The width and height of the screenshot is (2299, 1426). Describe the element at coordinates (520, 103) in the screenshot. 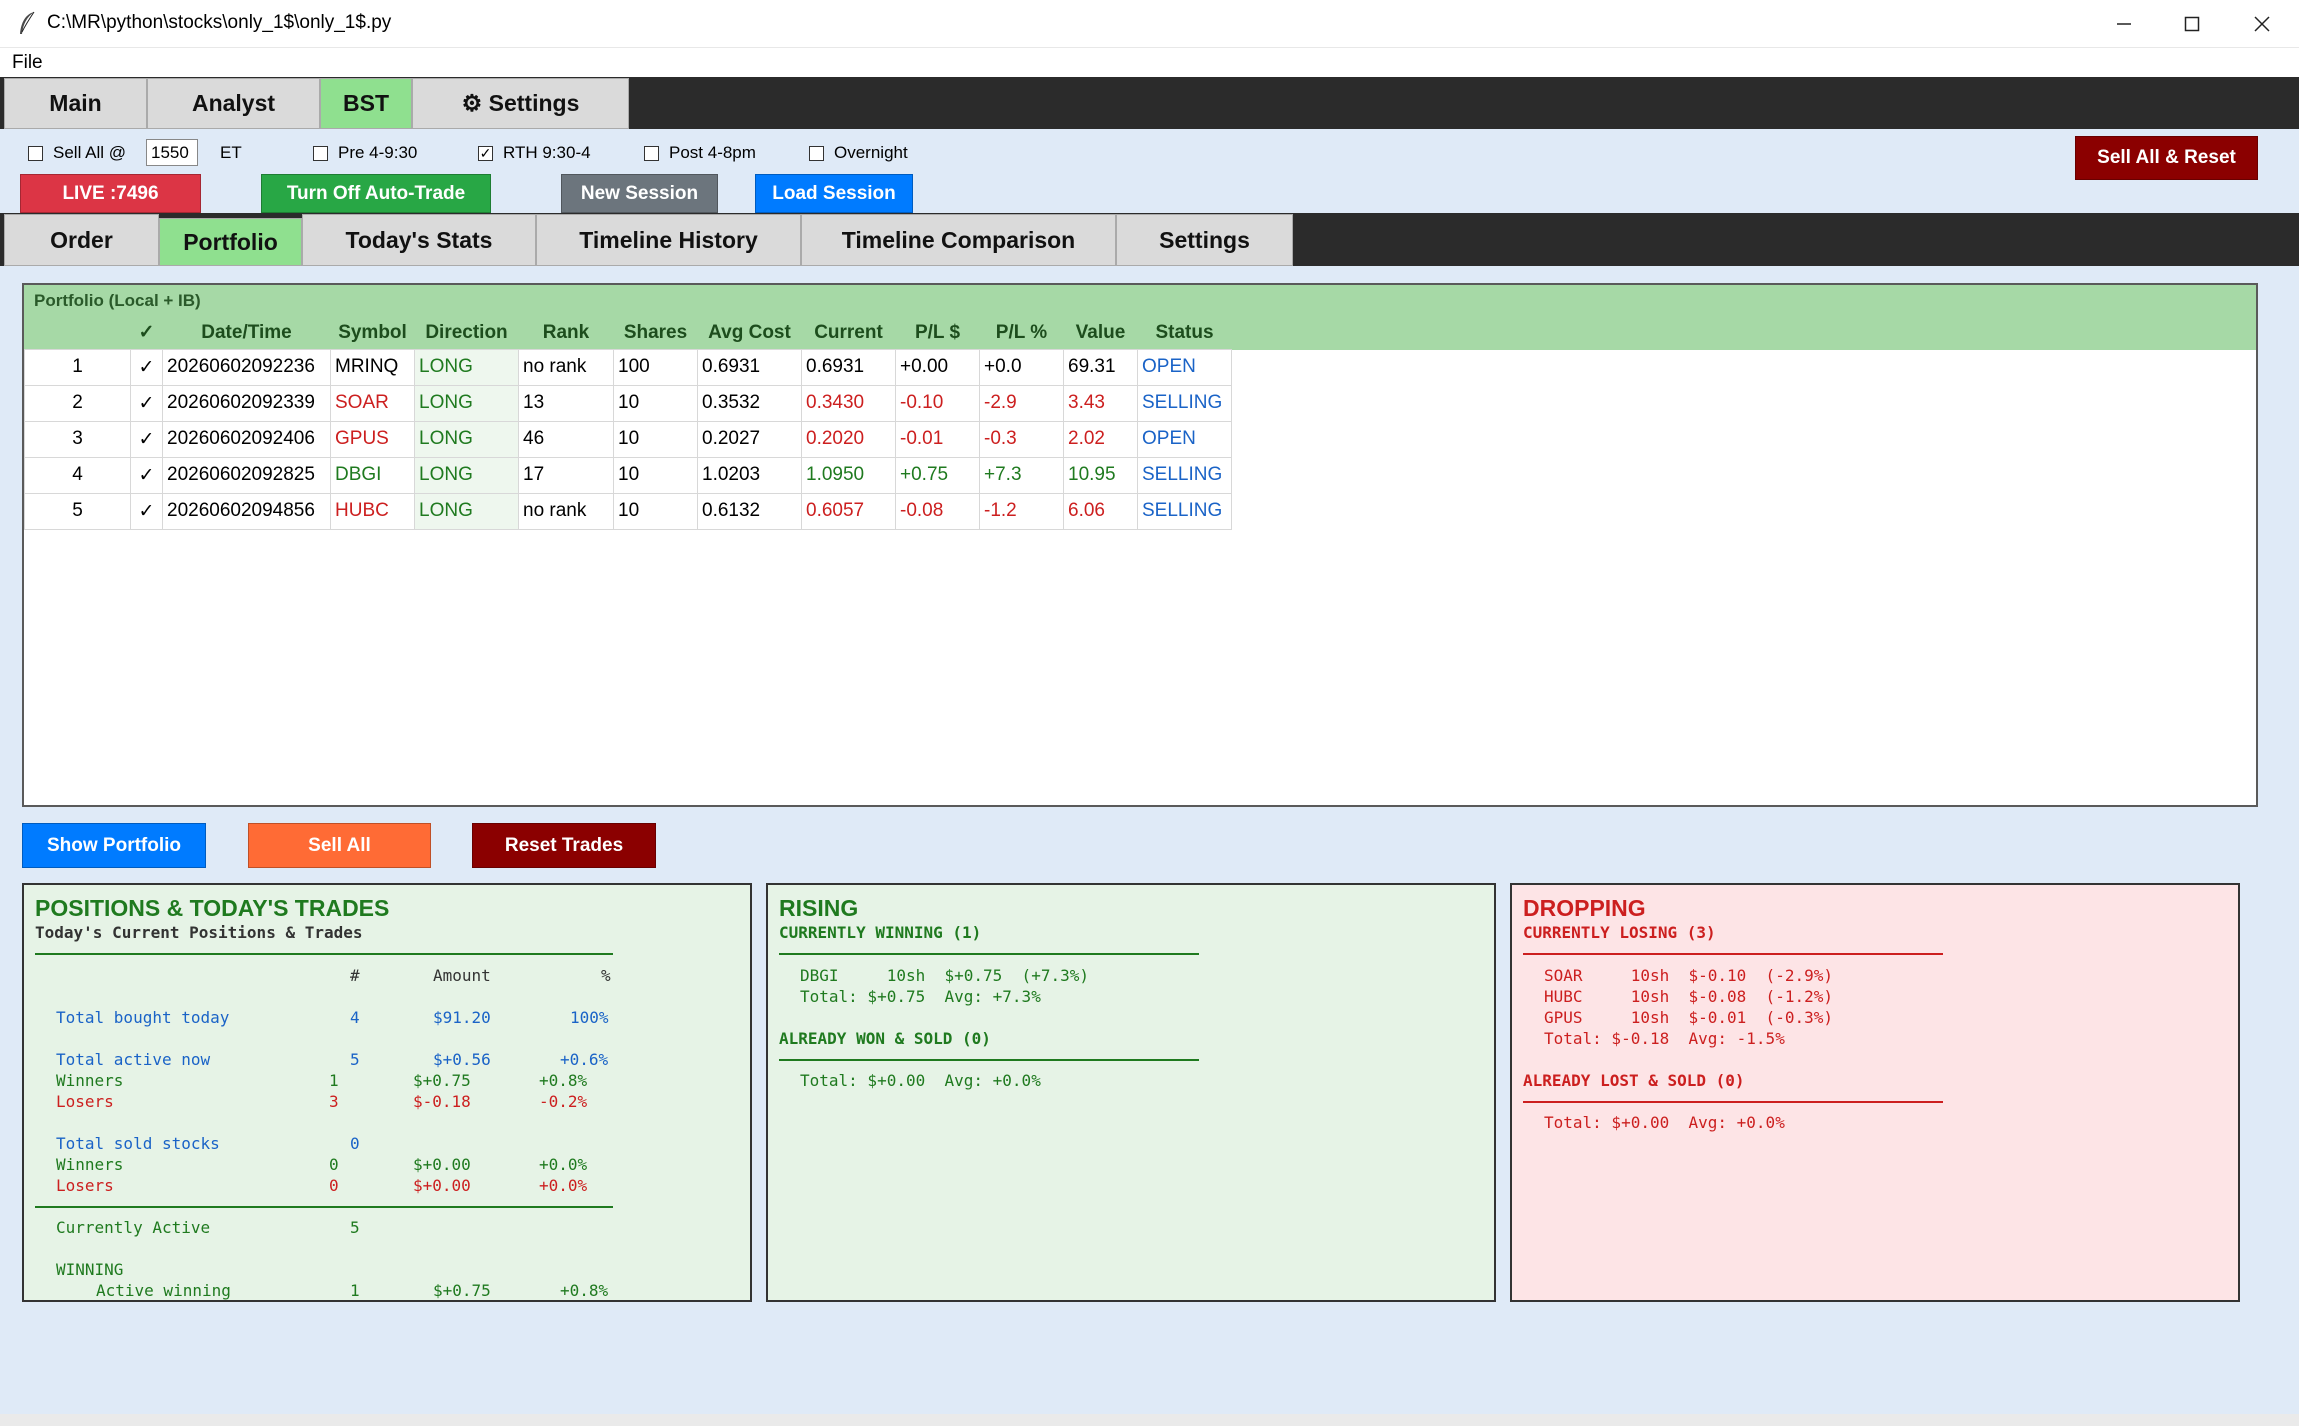

I see `tab-settings-main: ⚙ Settings` at that location.